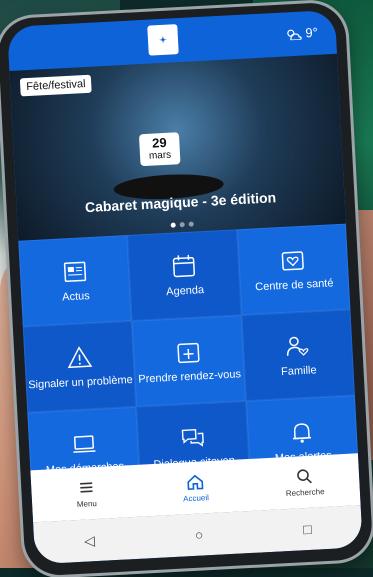 This screenshot has width=373, height=577. What do you see at coordinates (294, 285) in the screenshot?
I see `tile-label: Centre de santé` at bounding box center [294, 285].